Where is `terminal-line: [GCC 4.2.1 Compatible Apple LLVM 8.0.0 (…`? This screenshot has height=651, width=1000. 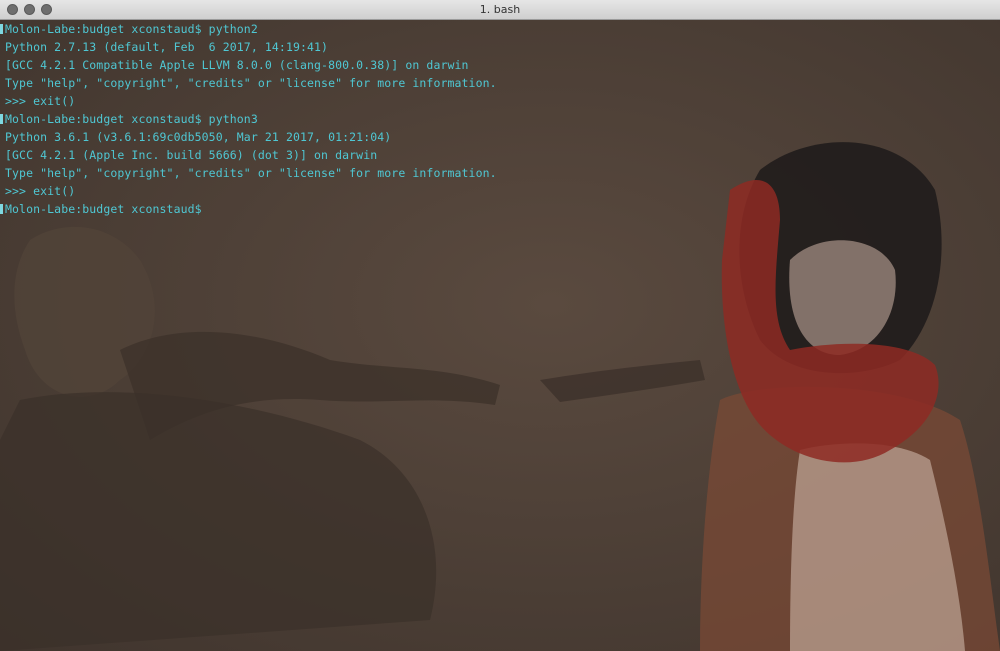 terminal-line: [GCC 4.2.1 Compatible Apple LLVM 8.0.0 (… is located at coordinates (237, 65).